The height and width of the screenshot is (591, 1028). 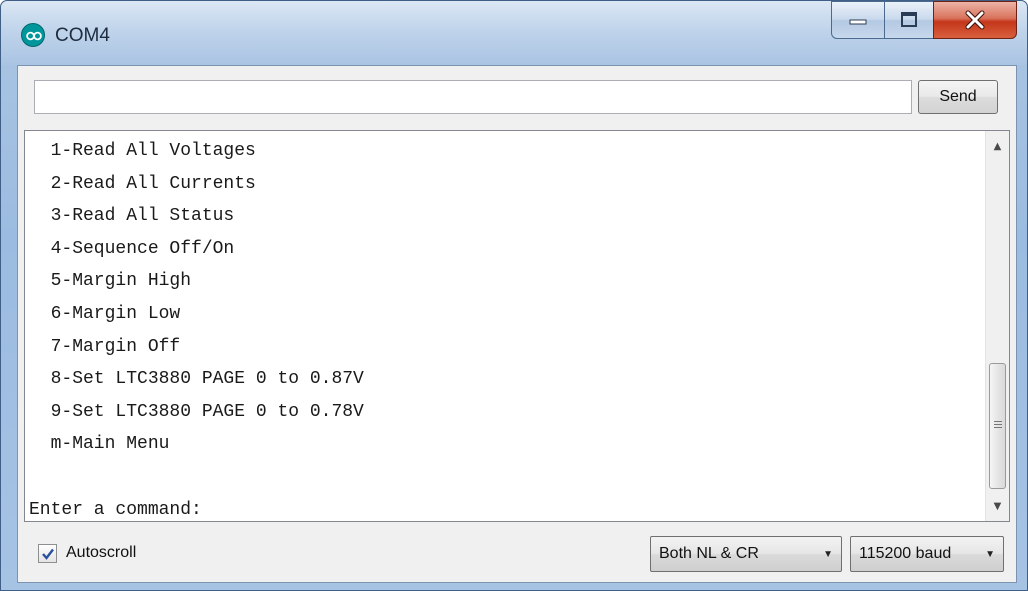 I want to click on minimize-button, so click(x=858, y=20).